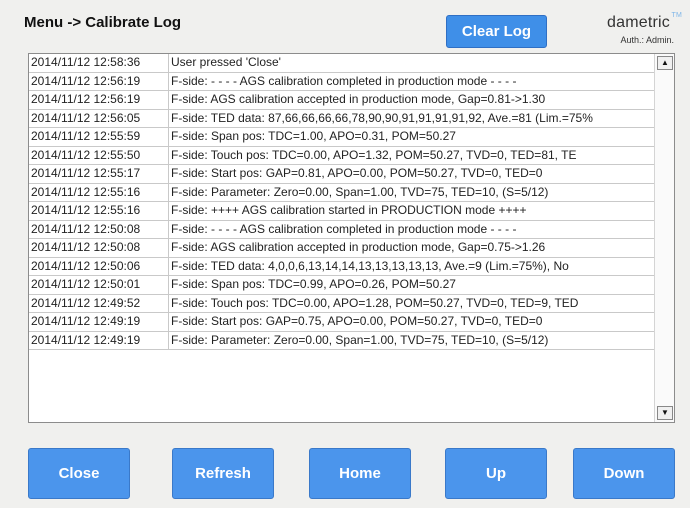  Describe the element at coordinates (99, 303) in the screenshot. I see `log-timestamp: 2014/11/12 12:49:52` at that location.